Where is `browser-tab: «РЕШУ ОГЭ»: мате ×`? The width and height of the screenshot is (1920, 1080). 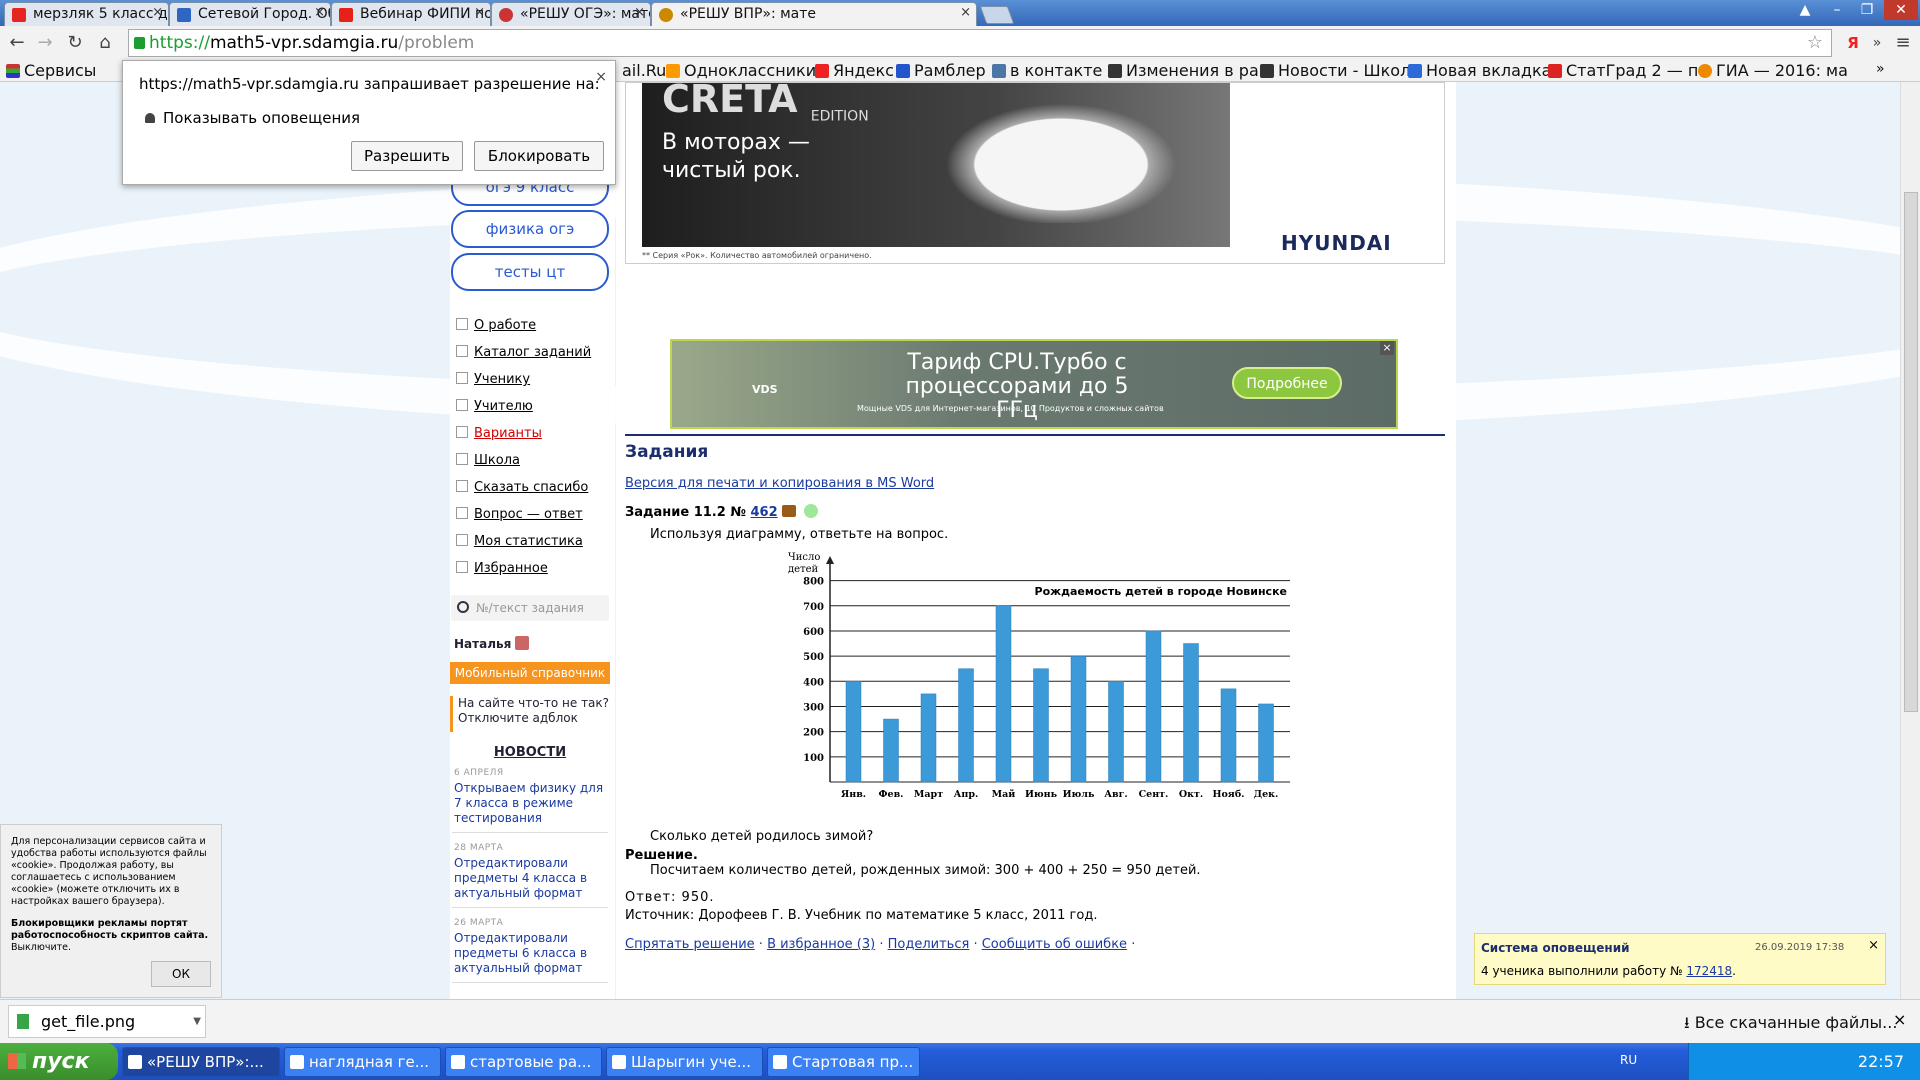
browser-tab: «РЕШУ ОГЭ»: мате × is located at coordinates (571, 14).